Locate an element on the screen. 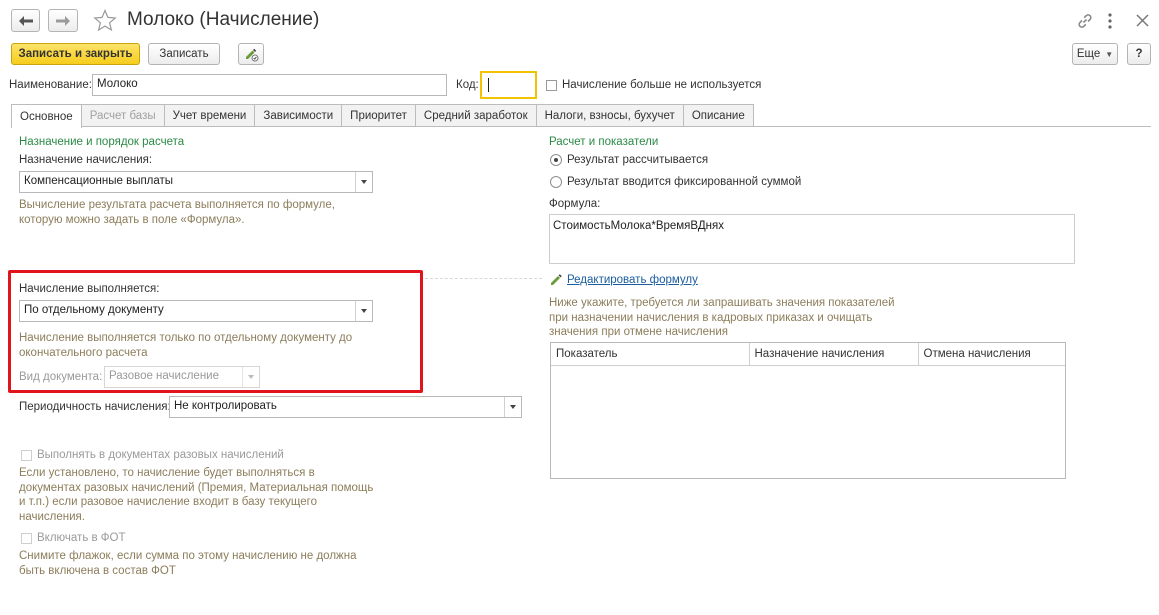 The height and width of the screenshot is (615, 1159). column-header-cancellation: Отмена начисления is located at coordinates (991, 354).